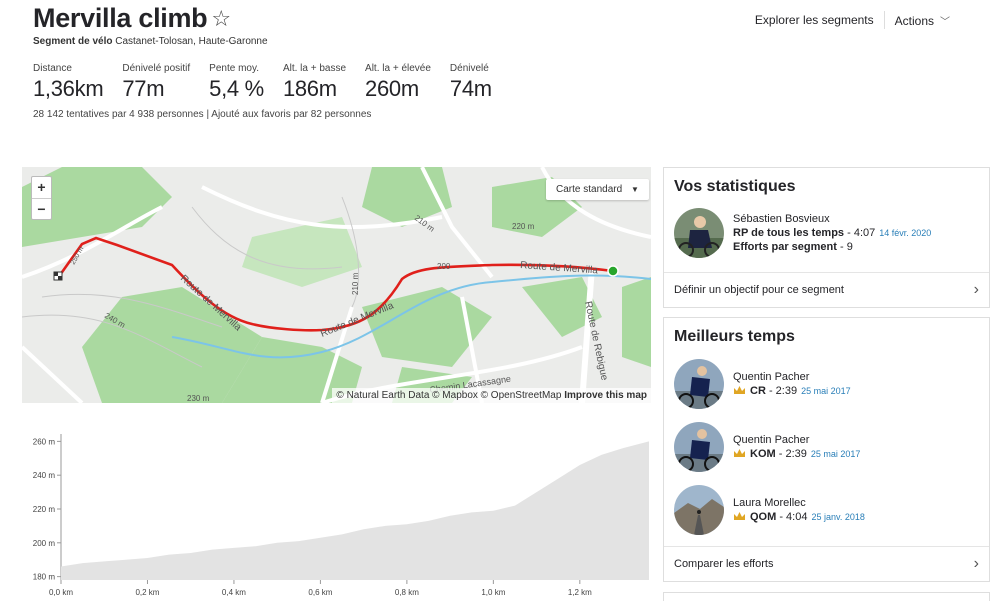 This screenshot has width=1000, height=601. I want to click on actions-label: Actions, so click(914, 20).